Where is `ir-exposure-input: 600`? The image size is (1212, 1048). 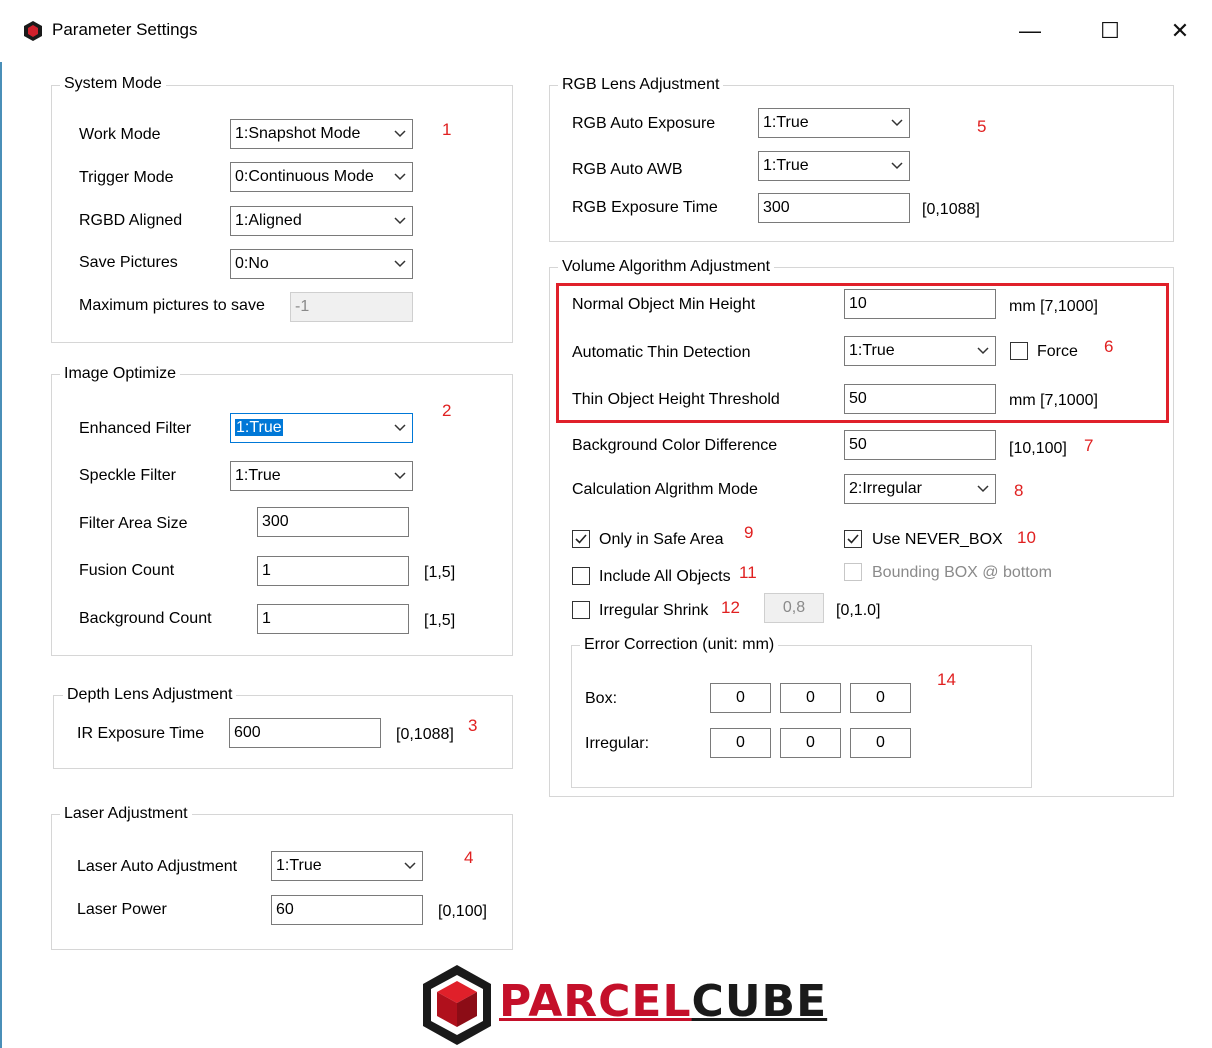
ir-exposure-input: 600 is located at coordinates (305, 733).